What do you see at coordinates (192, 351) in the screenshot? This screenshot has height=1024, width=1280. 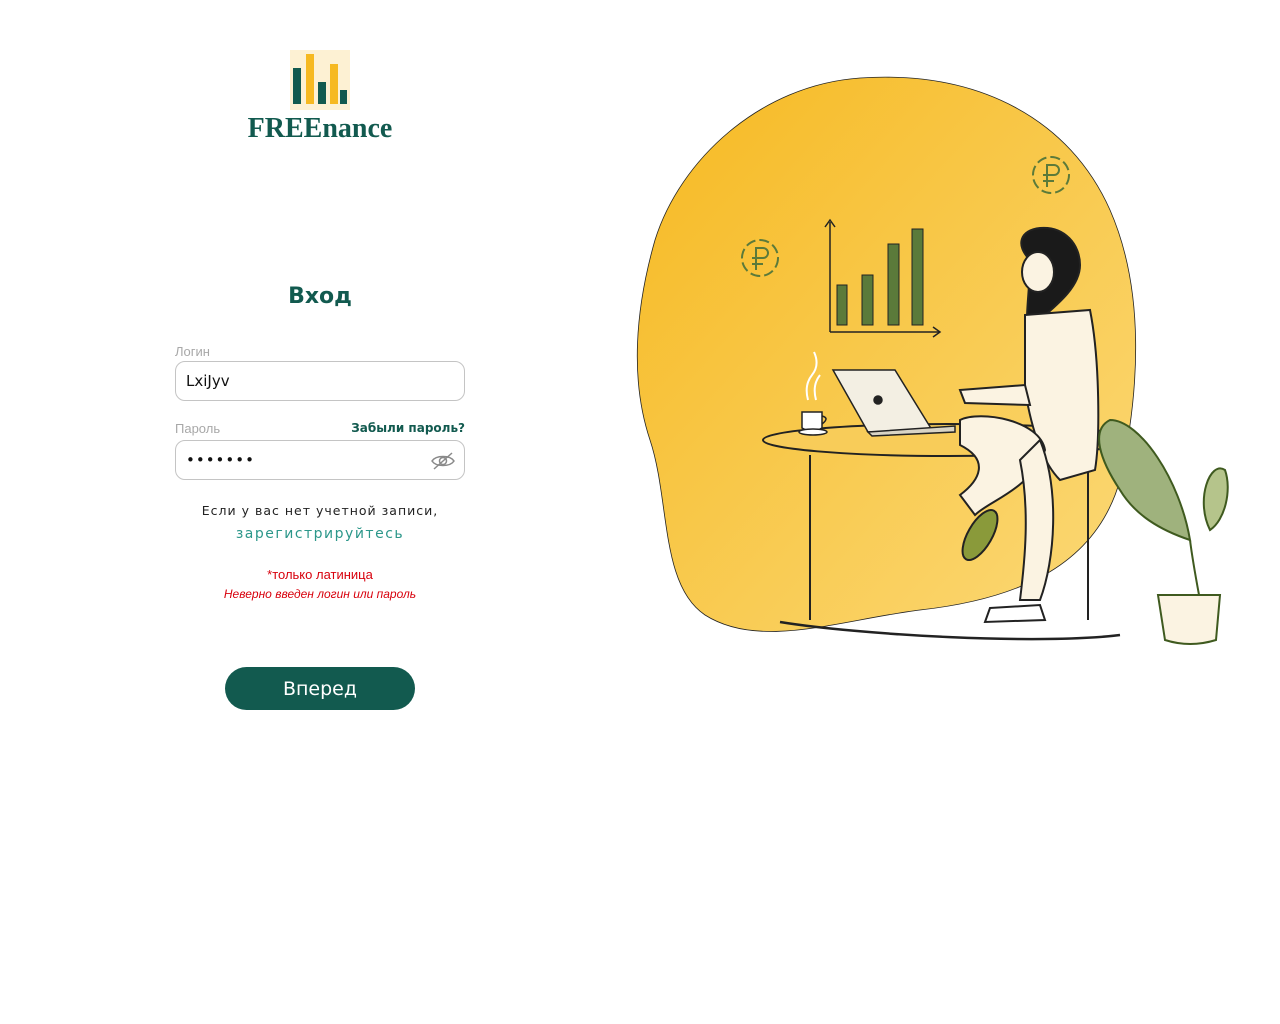 I see `login-label: Логин` at bounding box center [192, 351].